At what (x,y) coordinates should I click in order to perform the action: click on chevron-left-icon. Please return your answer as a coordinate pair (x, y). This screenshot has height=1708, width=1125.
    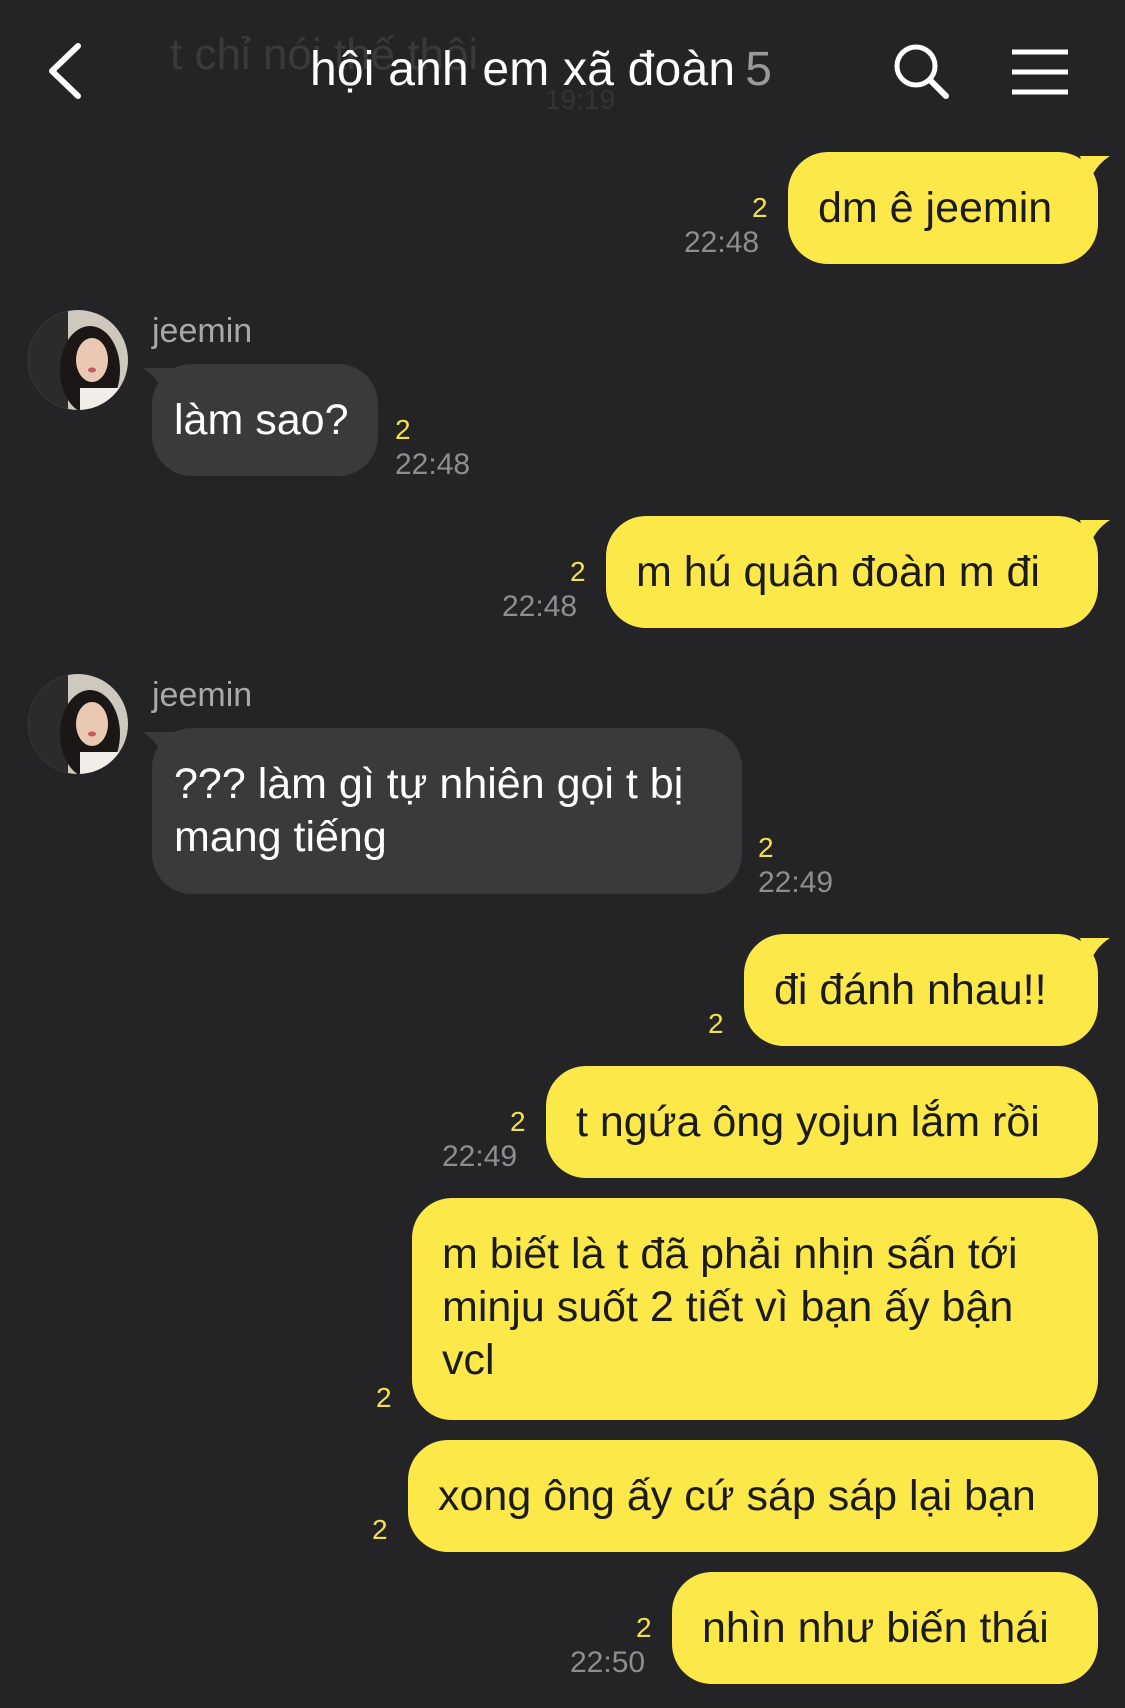
    Looking at the image, I should click on (65, 71).